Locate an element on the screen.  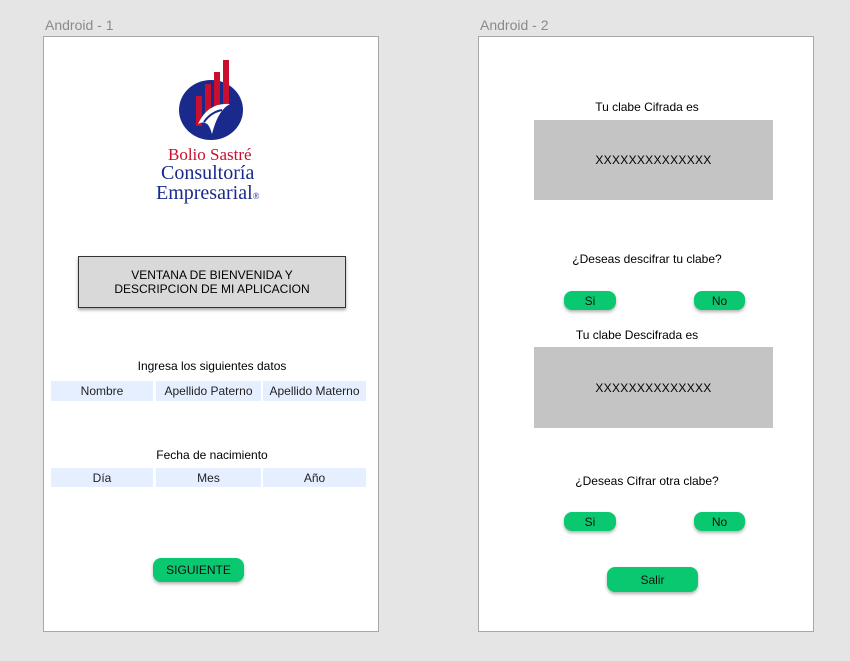
encrypt-again-yes-button: Si is located at coordinates (590, 521).